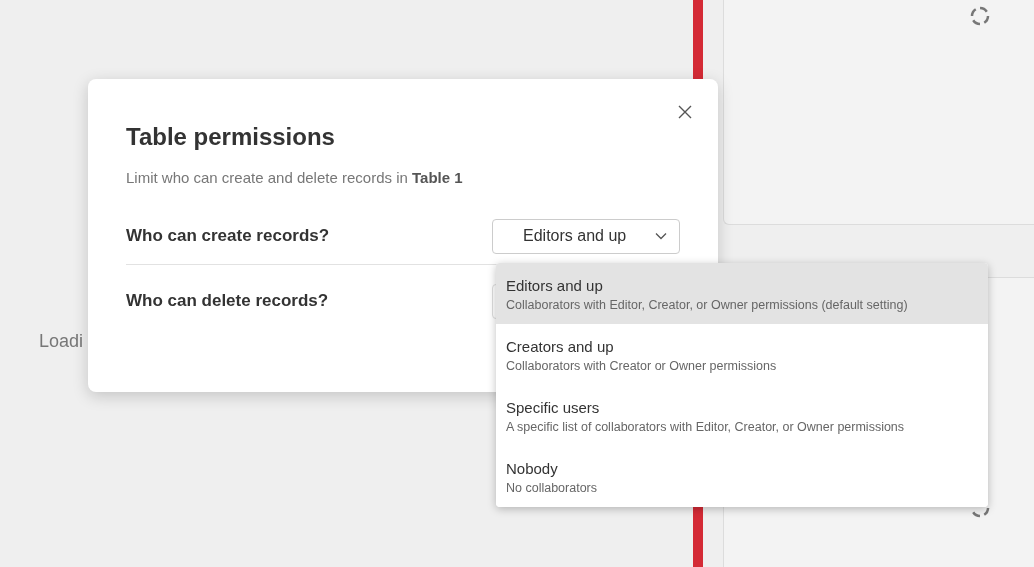 This screenshot has height=567, width=1034. What do you see at coordinates (231, 137) in the screenshot?
I see `dialog-title: Table permissions` at bounding box center [231, 137].